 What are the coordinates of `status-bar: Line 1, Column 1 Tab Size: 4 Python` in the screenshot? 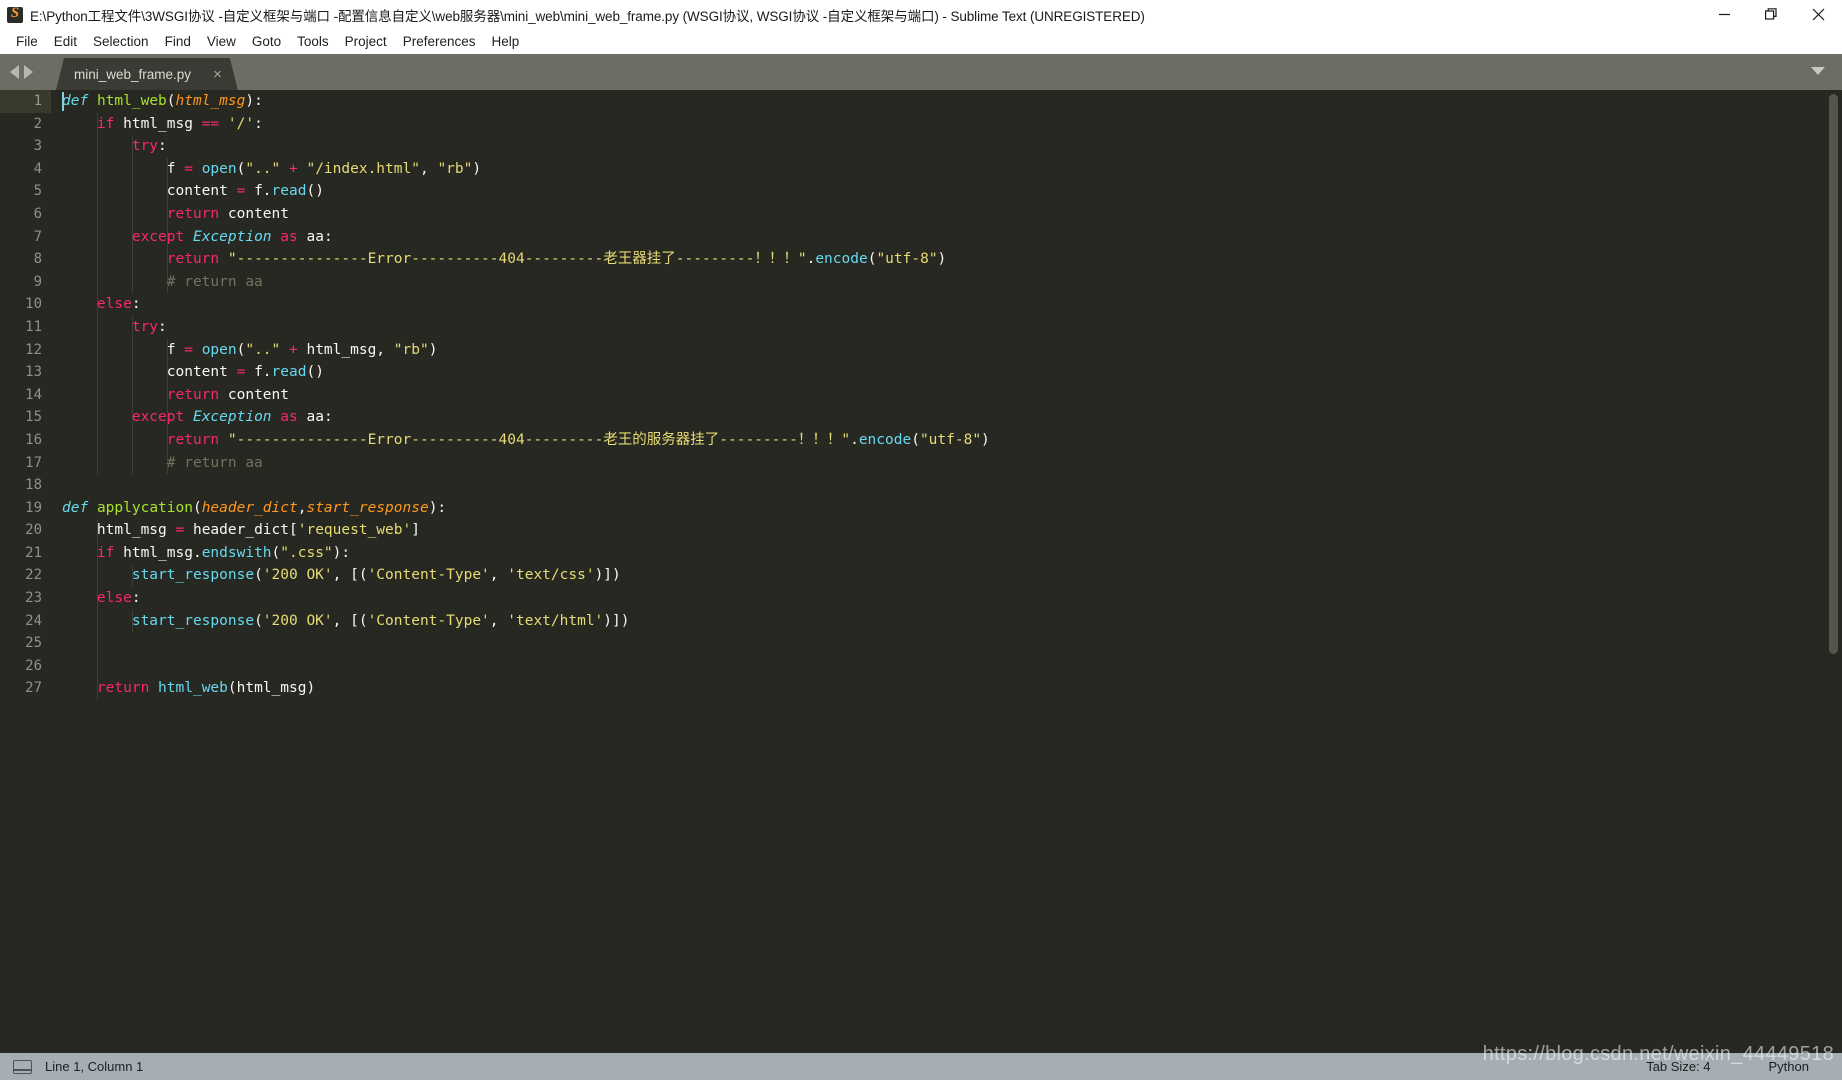 It's located at (921, 1066).